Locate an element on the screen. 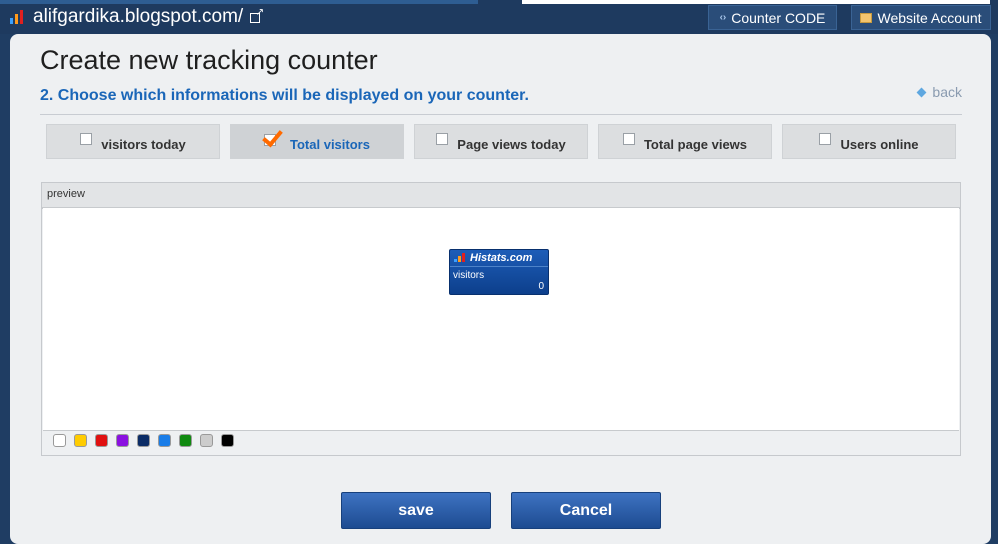 This screenshot has width=998, height=544. option-label: Page views today is located at coordinates (511, 144).